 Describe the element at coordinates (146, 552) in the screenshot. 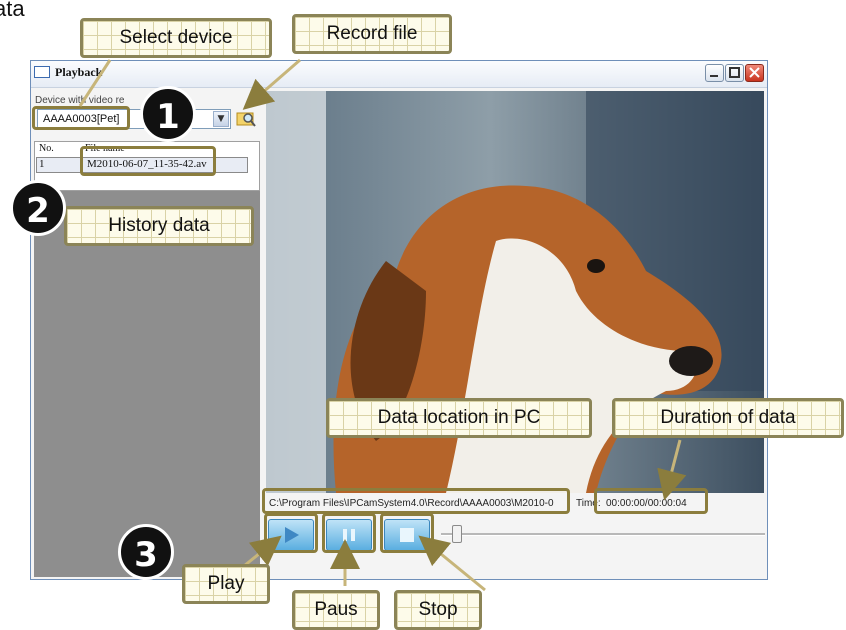

I see `step-badge-3: 3` at that location.